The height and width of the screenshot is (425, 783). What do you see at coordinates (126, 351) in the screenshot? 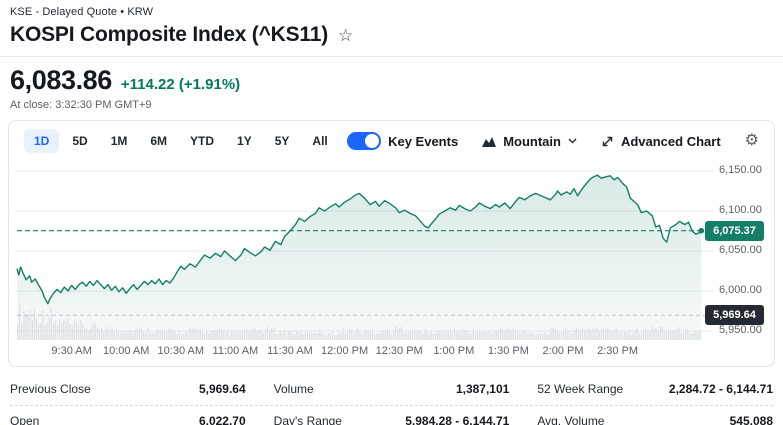
I see `x-axis-label: 10:00 AM` at bounding box center [126, 351].